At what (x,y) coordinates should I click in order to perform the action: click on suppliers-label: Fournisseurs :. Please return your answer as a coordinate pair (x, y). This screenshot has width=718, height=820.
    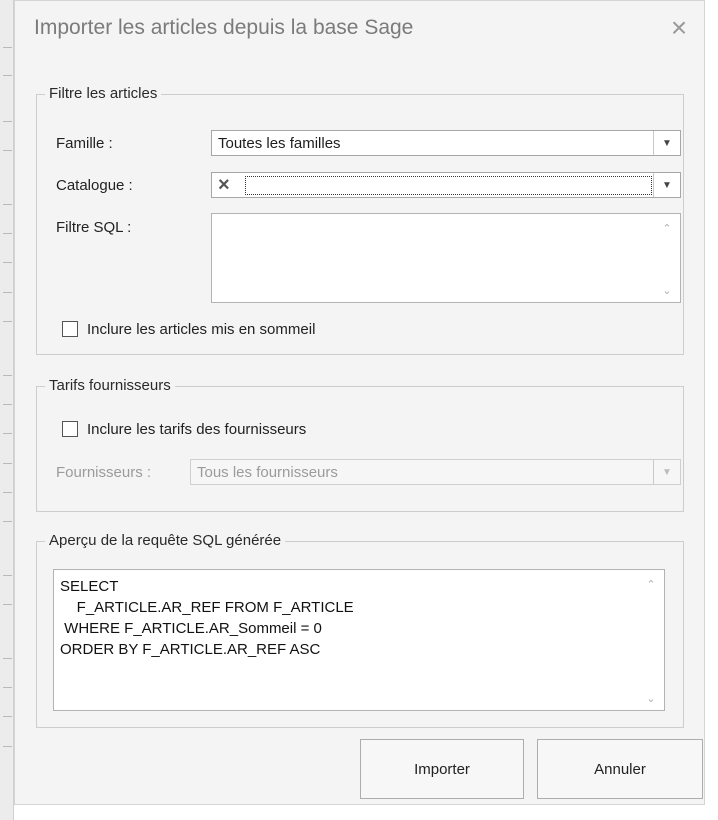
    Looking at the image, I should click on (104, 472).